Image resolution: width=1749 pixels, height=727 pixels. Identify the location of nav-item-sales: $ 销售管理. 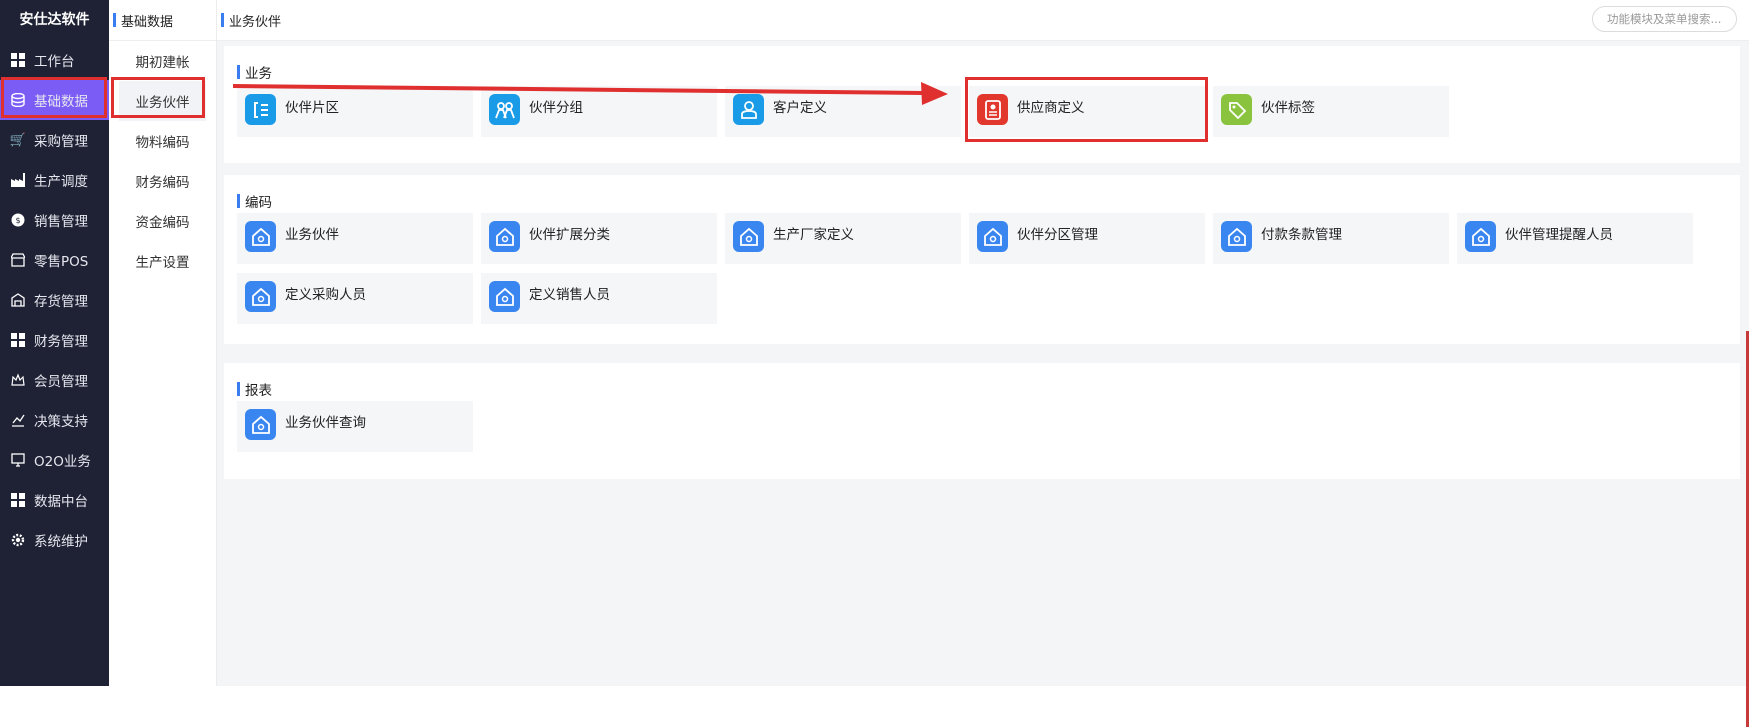
(54, 220).